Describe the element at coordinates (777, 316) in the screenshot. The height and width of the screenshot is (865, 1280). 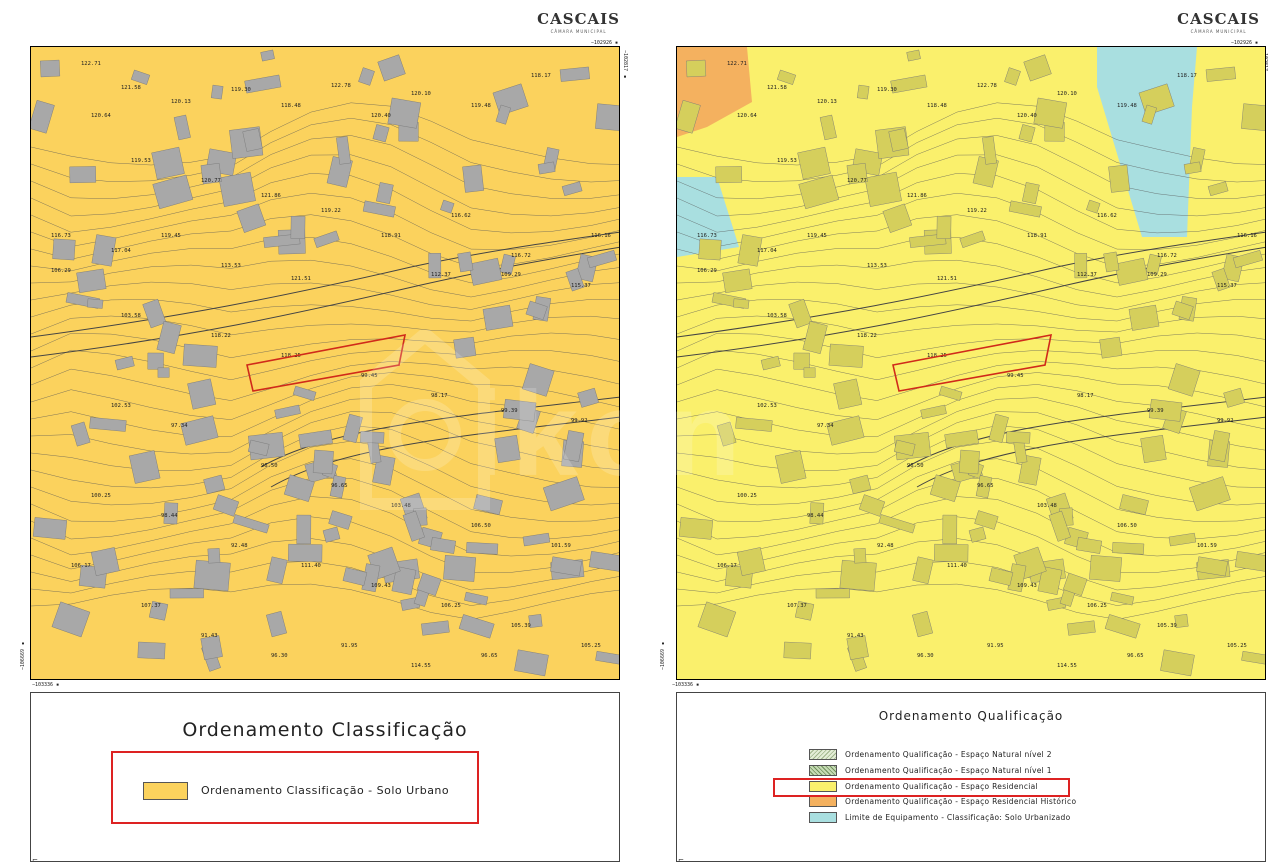
I see `elevation-label: 103.58` at that location.